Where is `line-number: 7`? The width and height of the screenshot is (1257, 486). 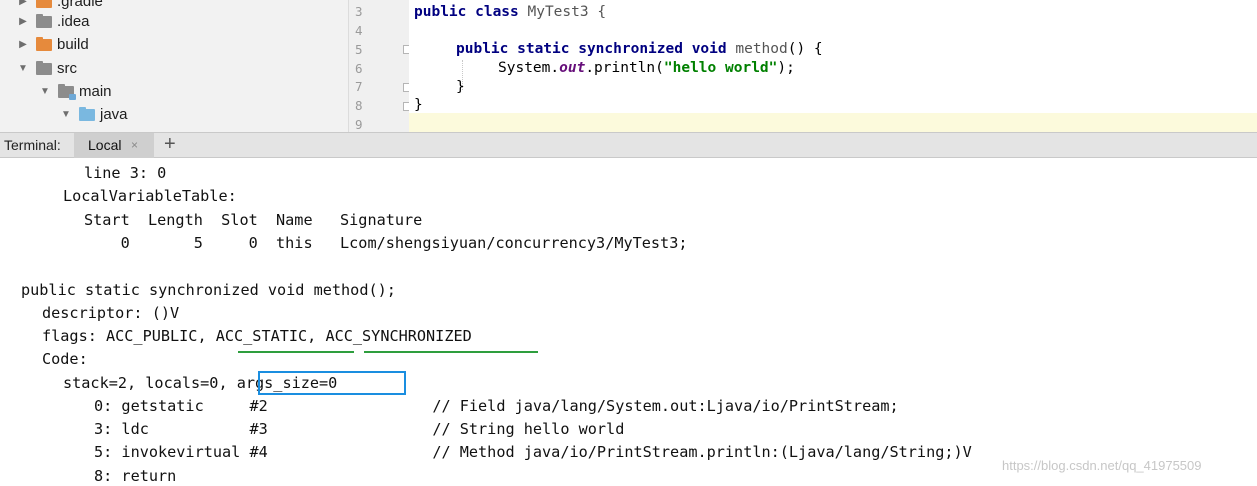 line-number: 7 is located at coordinates (359, 86).